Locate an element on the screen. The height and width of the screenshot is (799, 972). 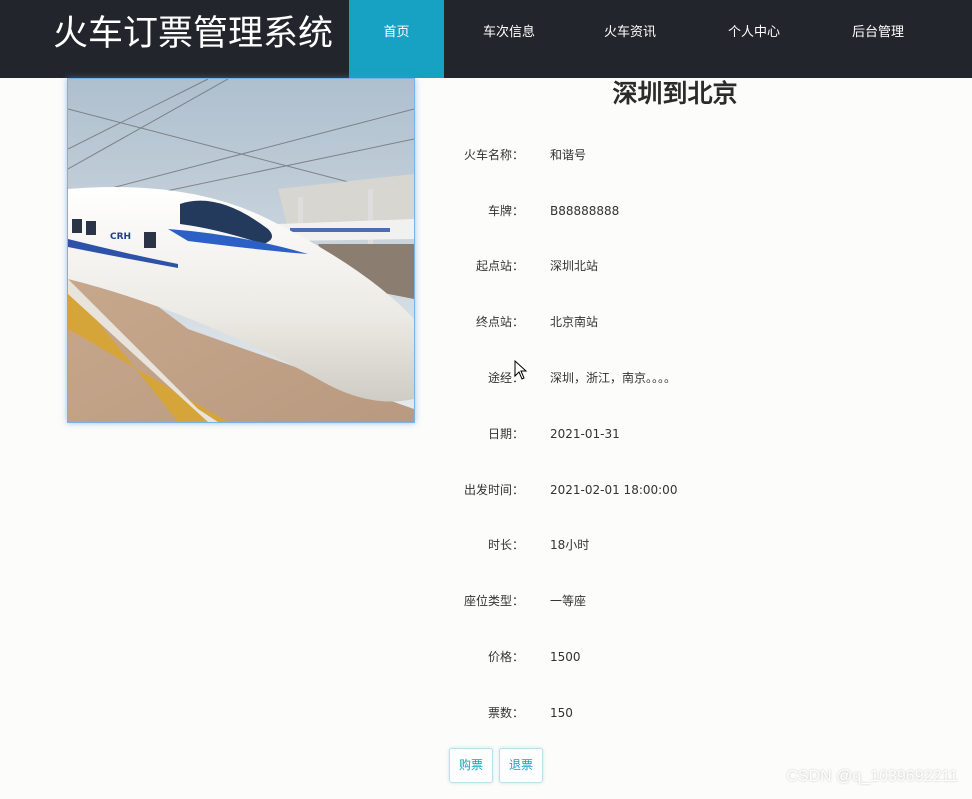
field-value: 和谐号 is located at coordinates (568, 155).